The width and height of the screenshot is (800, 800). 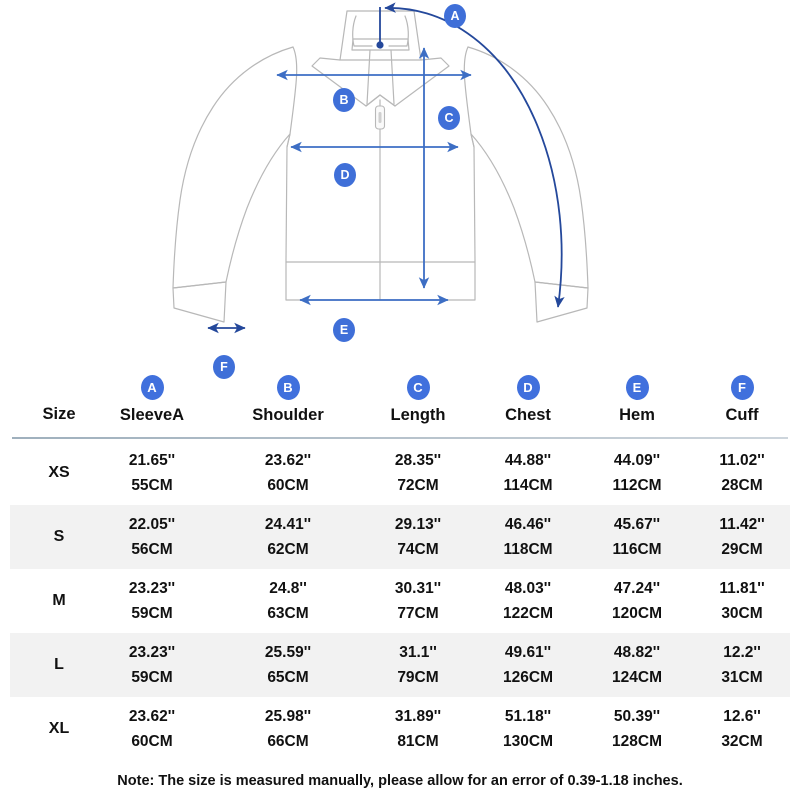 I want to click on cell-s-shoulder: 24.41'' 62CM, so click(x=288, y=537).